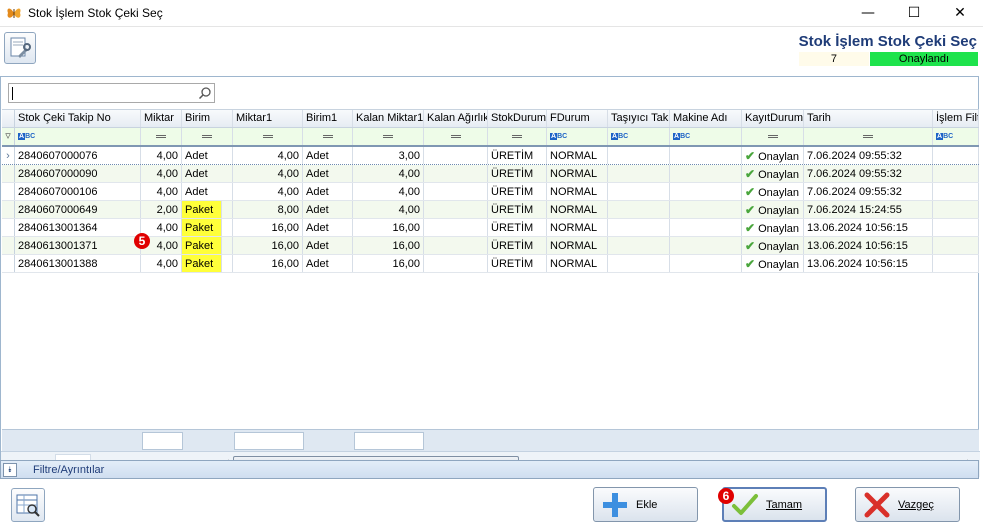  Describe the element at coordinates (202, 245) in the screenshot. I see `cell-birim: Paket` at that location.